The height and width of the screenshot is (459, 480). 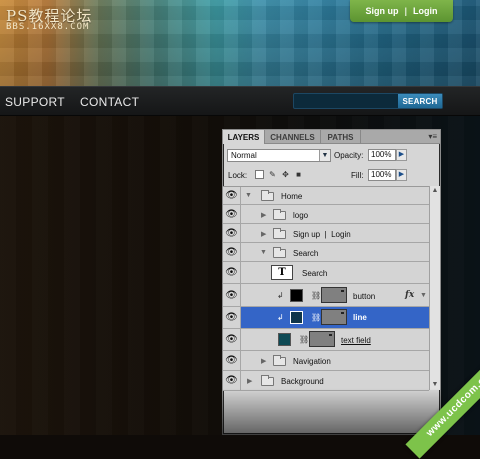 I want to click on layer-row-button: 👁 ↲ ⛓ button fx ▼, so click(x=326, y=295).